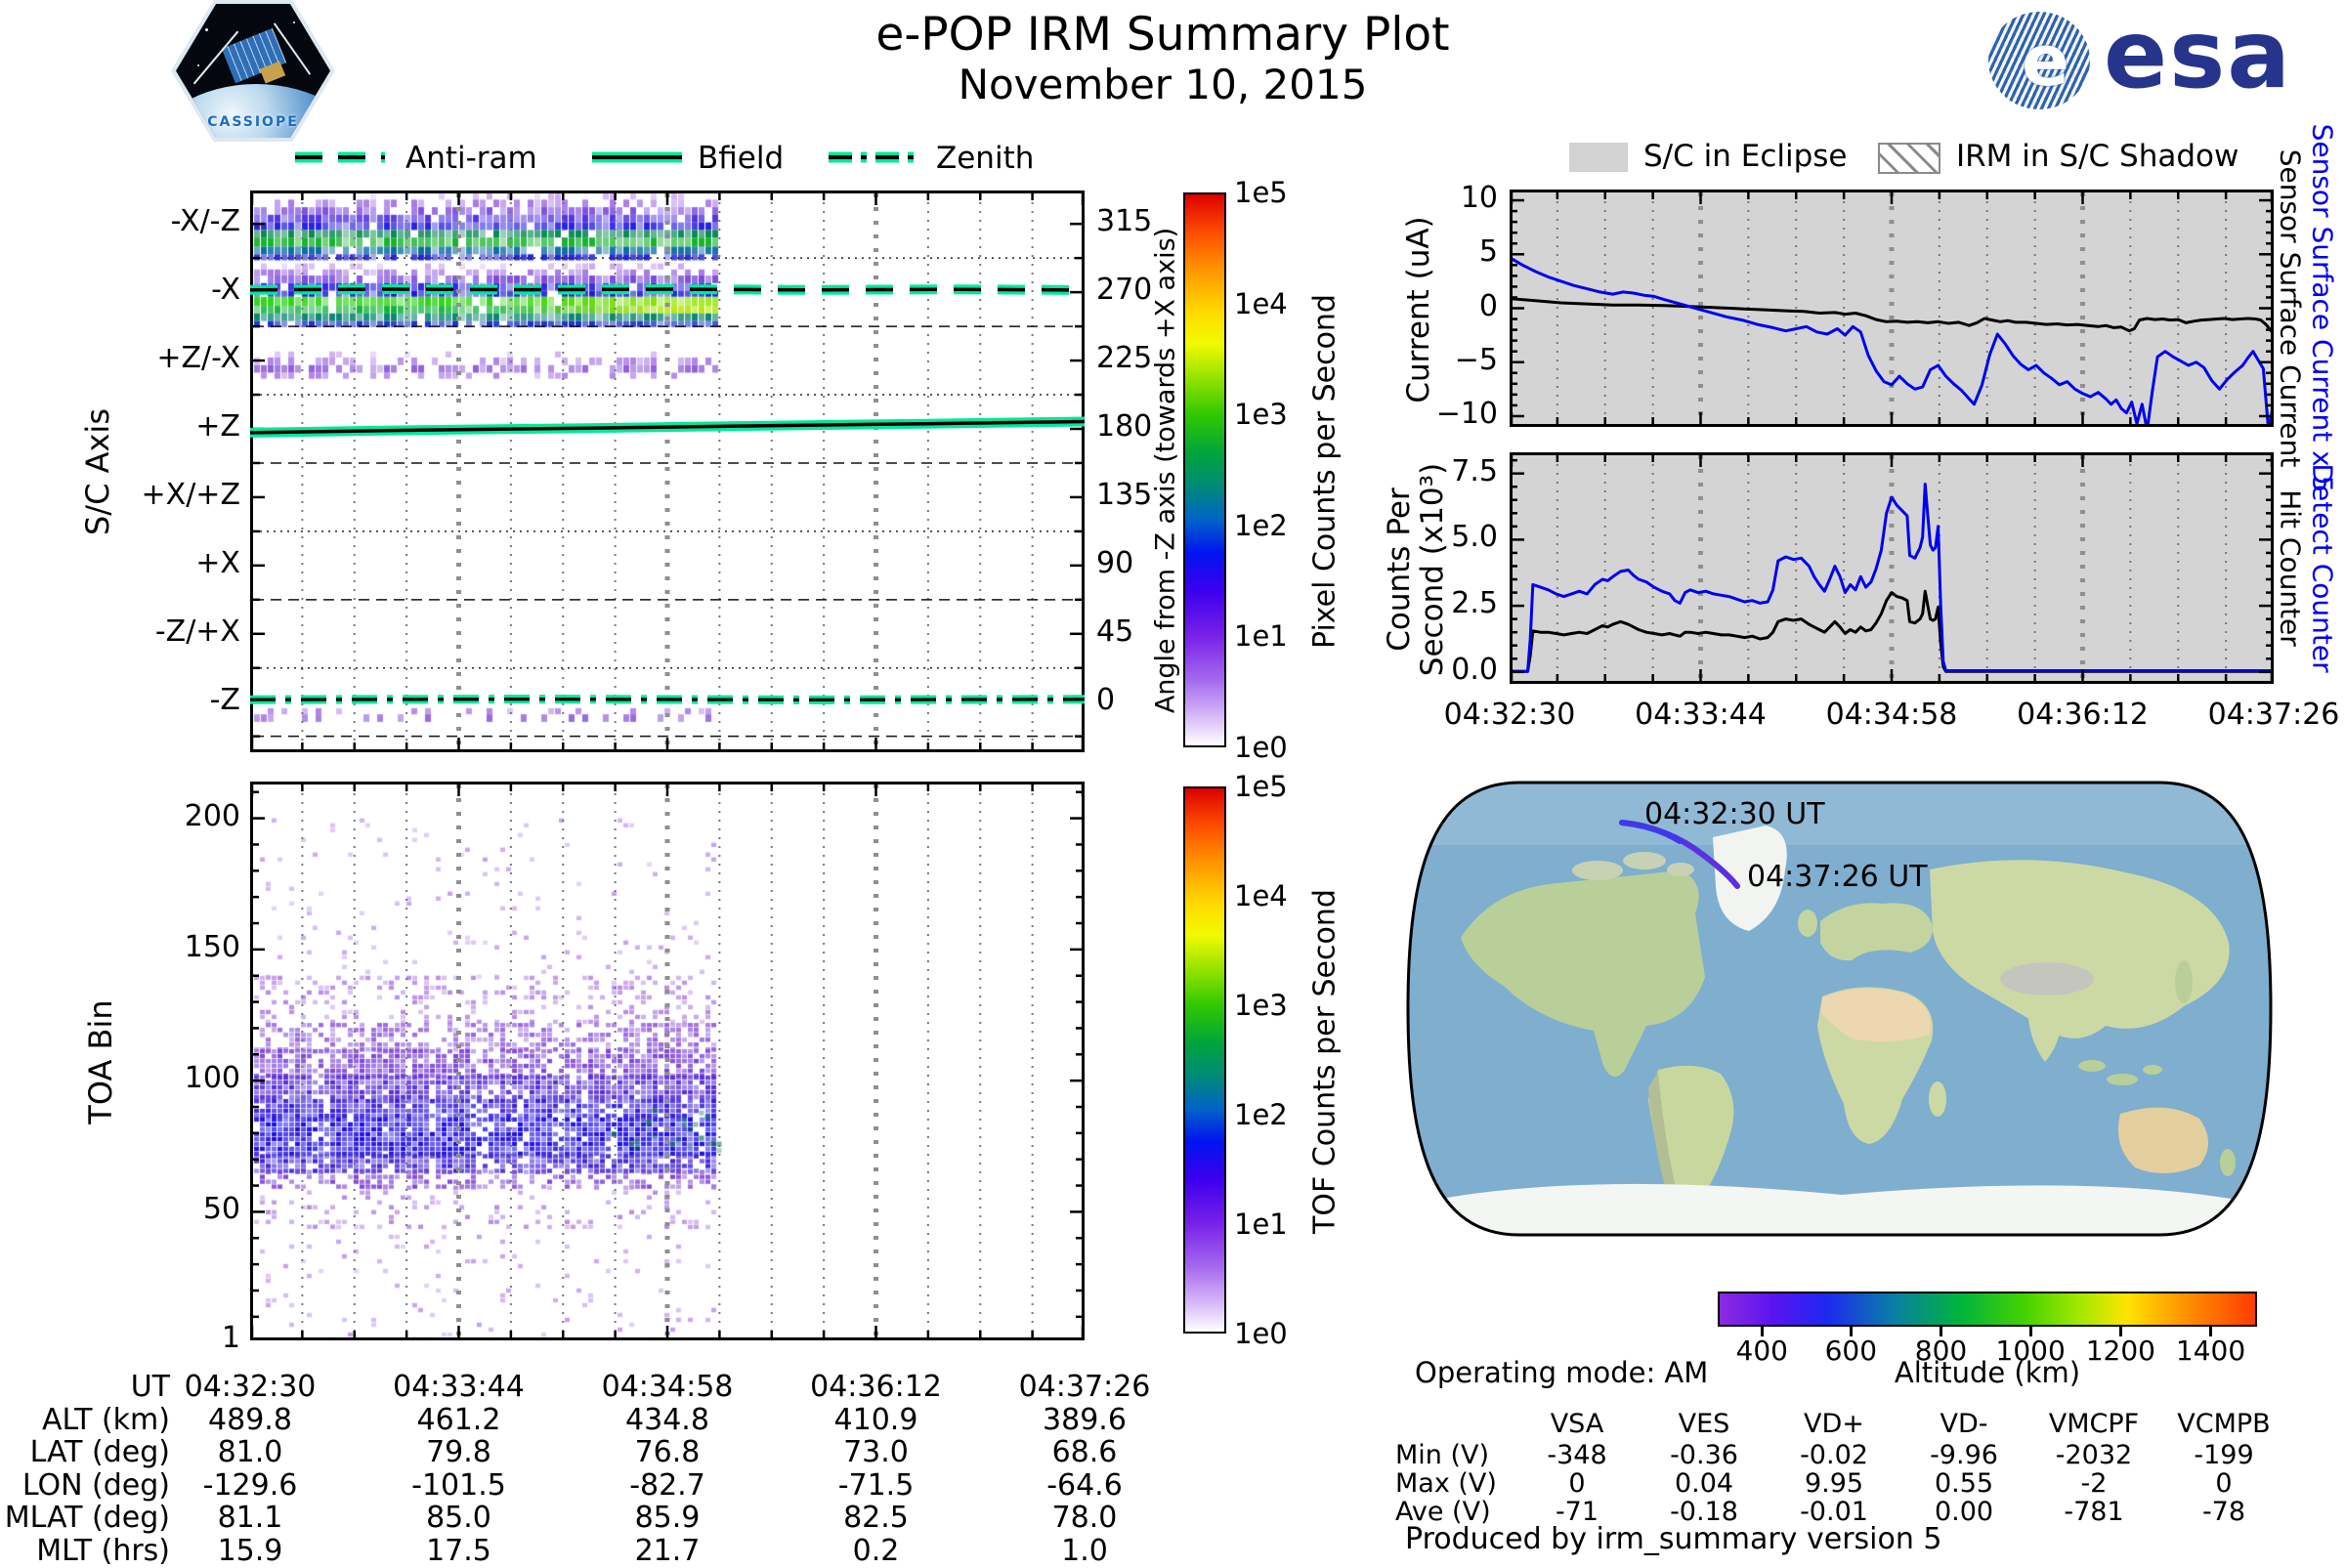 The image size is (2345, 1568). I want to click on counter-plot, so click(1892, 568).